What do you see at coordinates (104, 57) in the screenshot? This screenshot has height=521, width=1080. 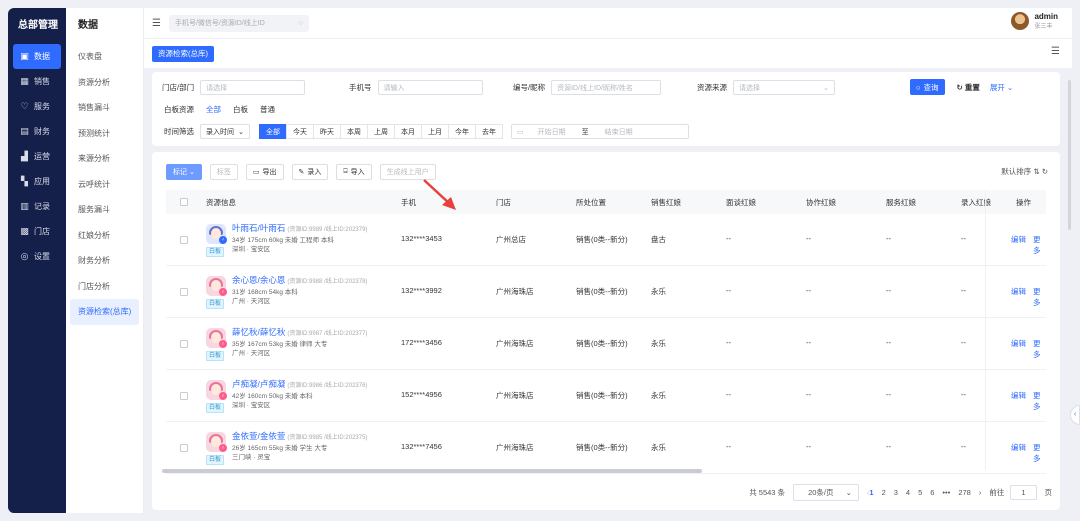 I see `submenu-item-0: 仪表盘` at bounding box center [104, 57].